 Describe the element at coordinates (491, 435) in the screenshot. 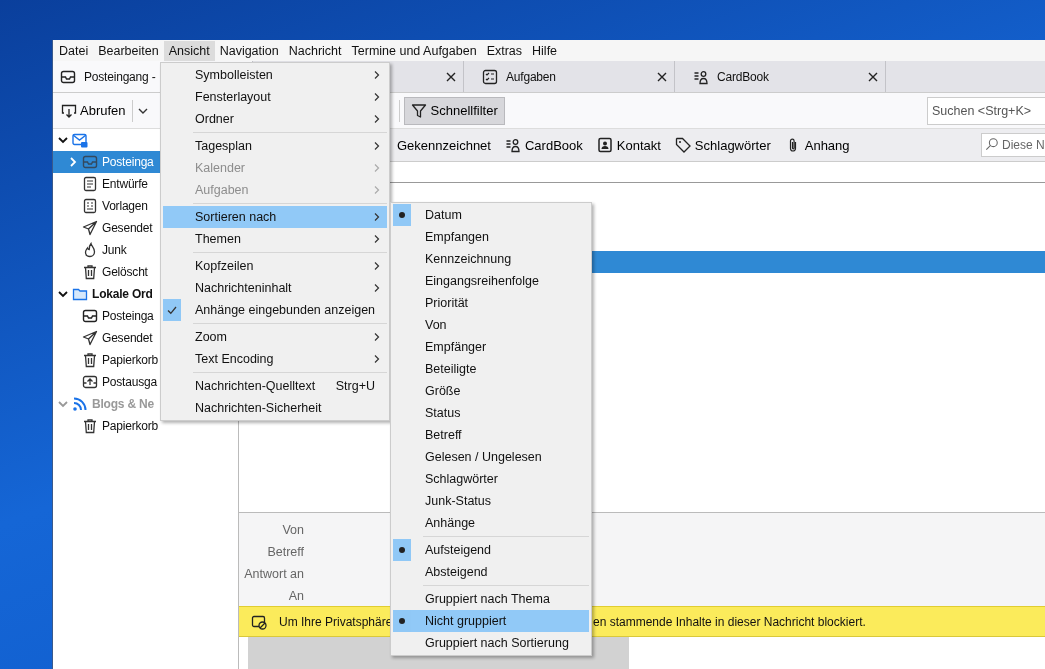

I see `menu-item: Betreff` at that location.